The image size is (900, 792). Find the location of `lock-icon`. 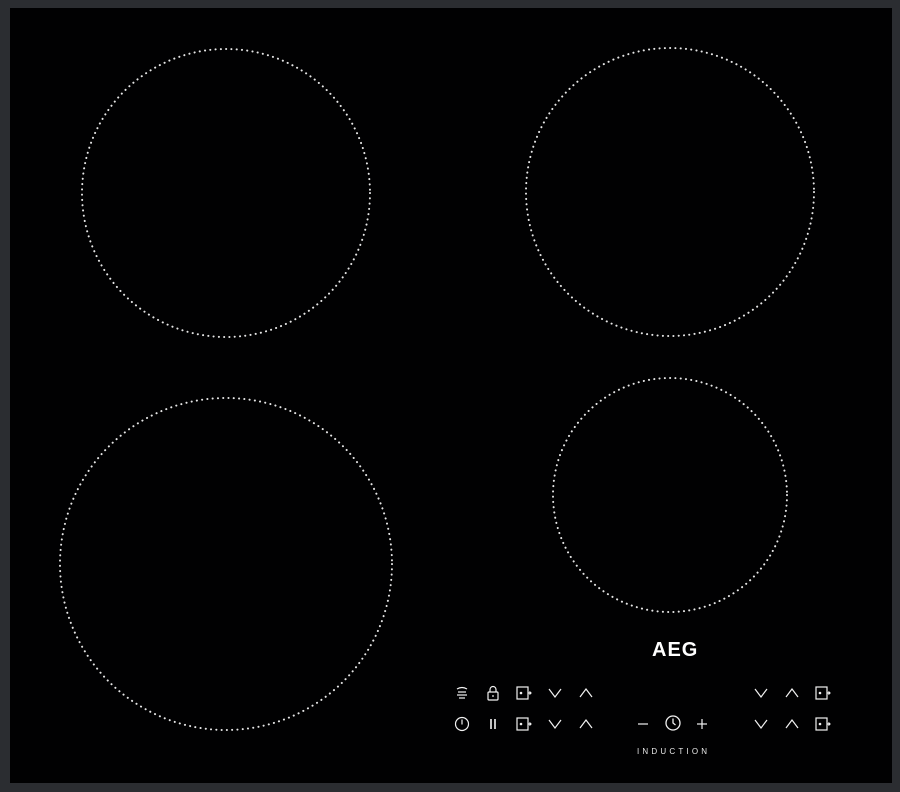

lock-icon is located at coordinates (493, 693).